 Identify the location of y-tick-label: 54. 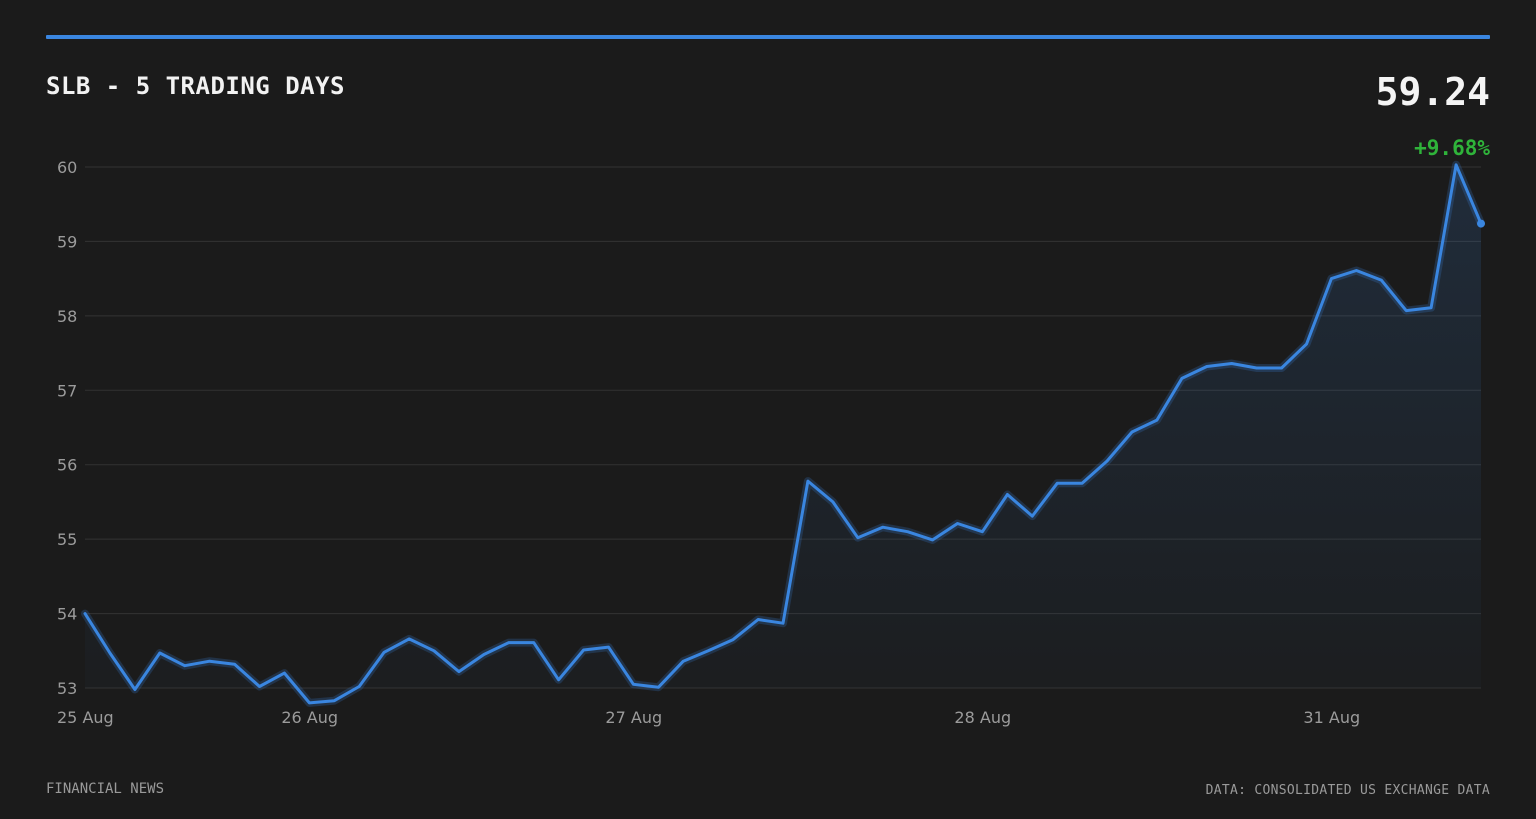
(67, 614).